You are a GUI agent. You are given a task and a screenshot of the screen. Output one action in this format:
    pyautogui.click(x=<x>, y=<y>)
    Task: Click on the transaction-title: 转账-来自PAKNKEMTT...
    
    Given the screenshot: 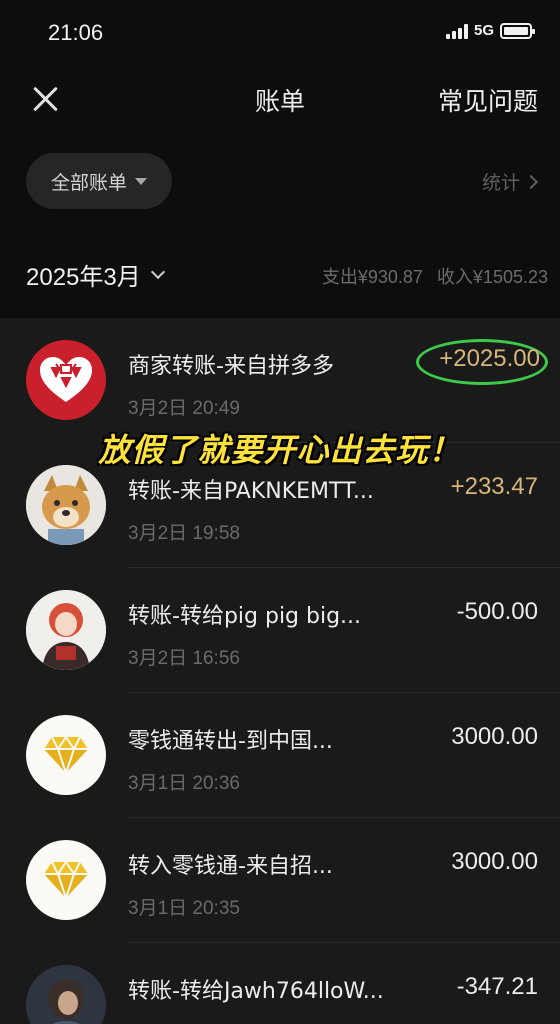 What is the action you would take?
    pyautogui.click(x=251, y=491)
    